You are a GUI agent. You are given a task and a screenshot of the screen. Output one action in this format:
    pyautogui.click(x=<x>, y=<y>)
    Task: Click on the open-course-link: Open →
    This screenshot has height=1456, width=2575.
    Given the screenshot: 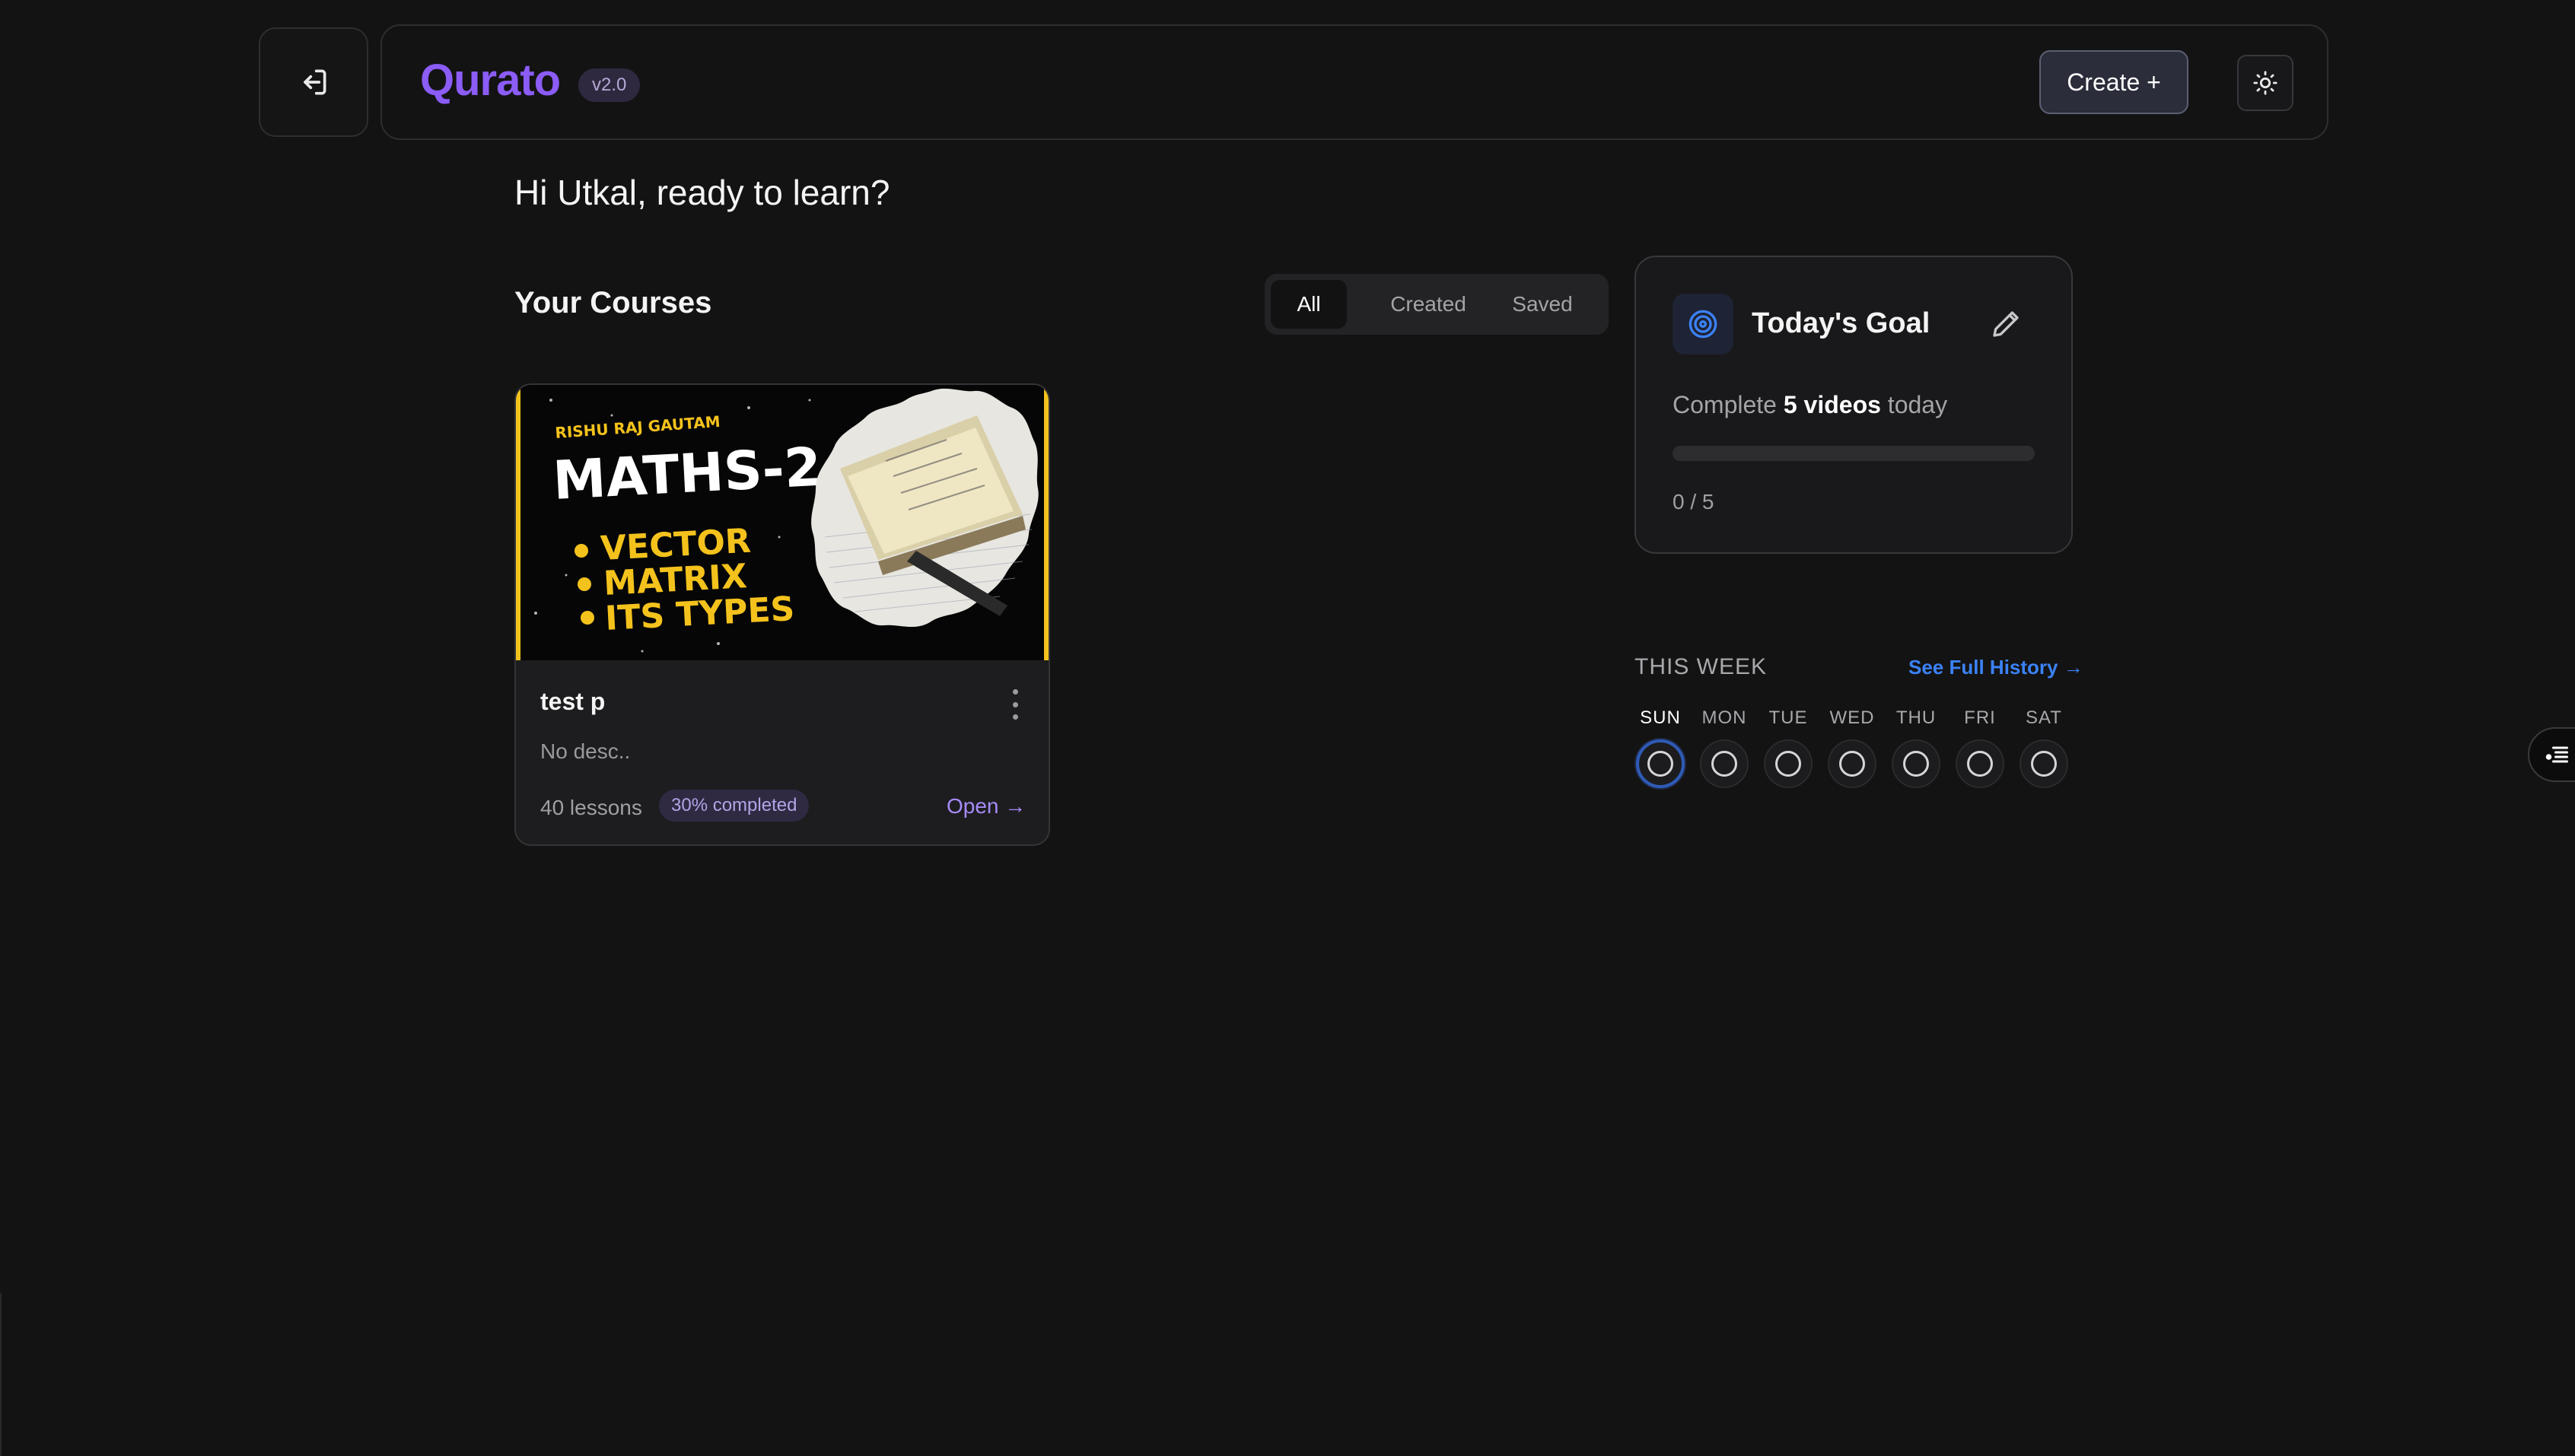 What is the action you would take?
    pyautogui.click(x=986, y=806)
    